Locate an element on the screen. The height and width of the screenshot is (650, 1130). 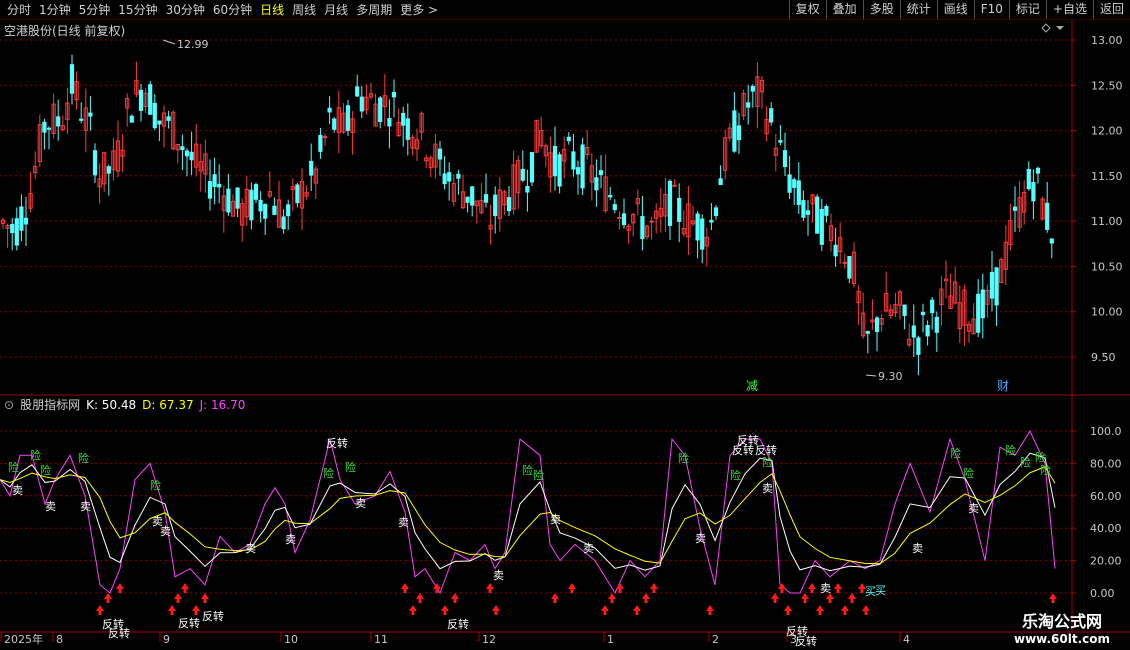
period-tab-6: 日线 is located at coordinates (272, 10).